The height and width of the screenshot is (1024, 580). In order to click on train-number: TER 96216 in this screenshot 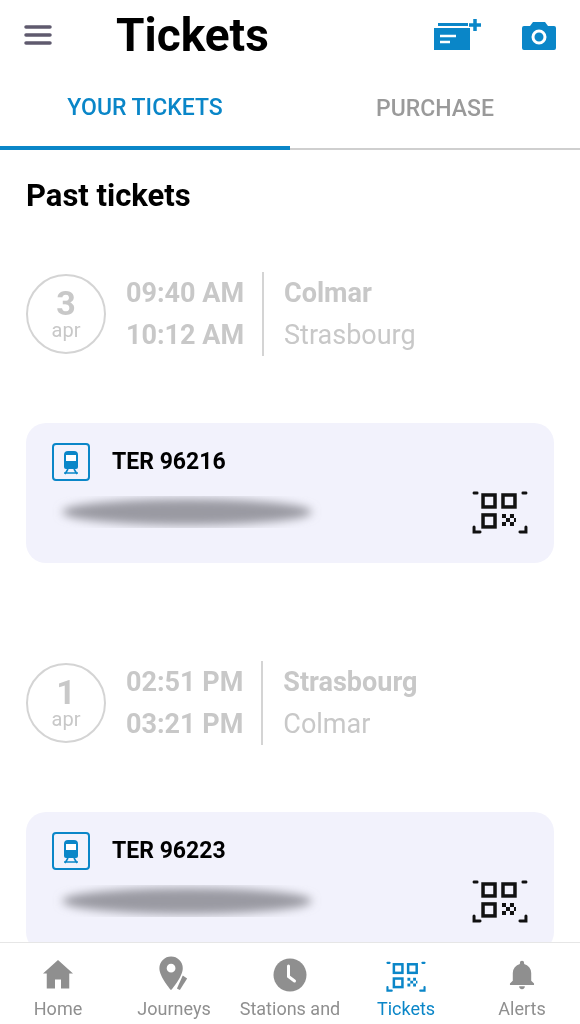, I will do `click(169, 461)`.